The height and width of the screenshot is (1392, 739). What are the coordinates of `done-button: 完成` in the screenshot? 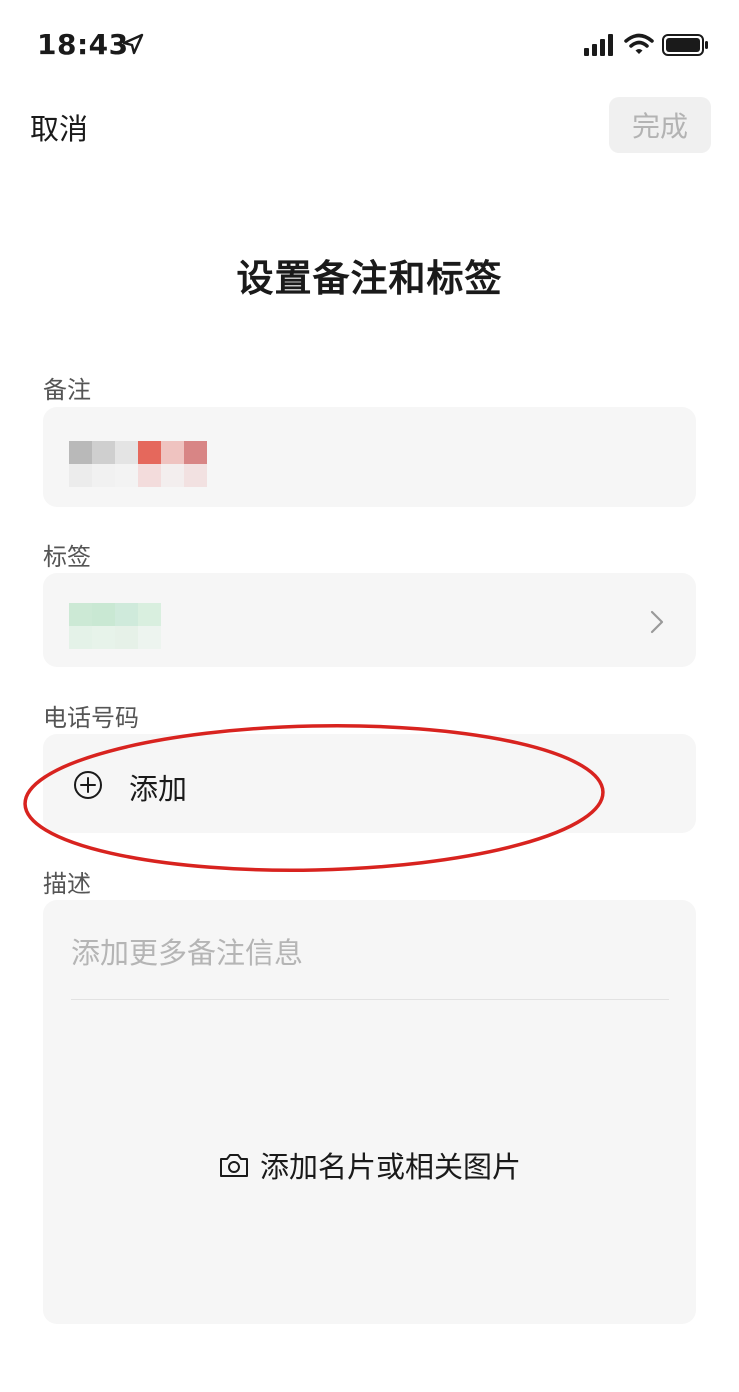 It's located at (660, 125).